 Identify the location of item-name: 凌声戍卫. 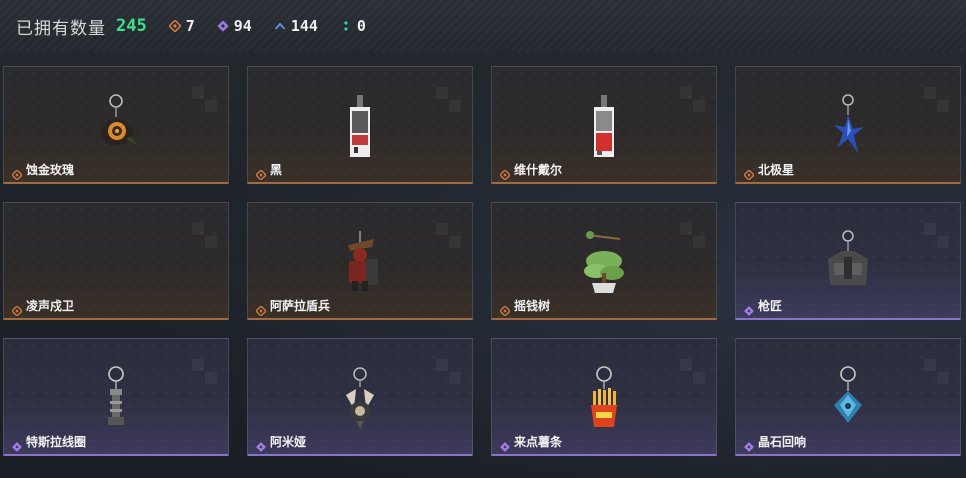
(50, 306).